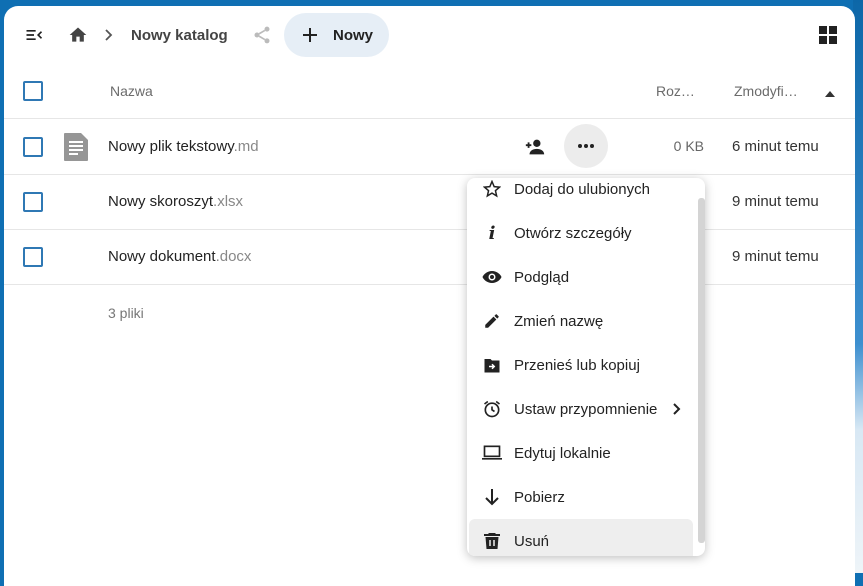  What do you see at coordinates (492, 453) in the screenshot?
I see `laptop-icon` at bounding box center [492, 453].